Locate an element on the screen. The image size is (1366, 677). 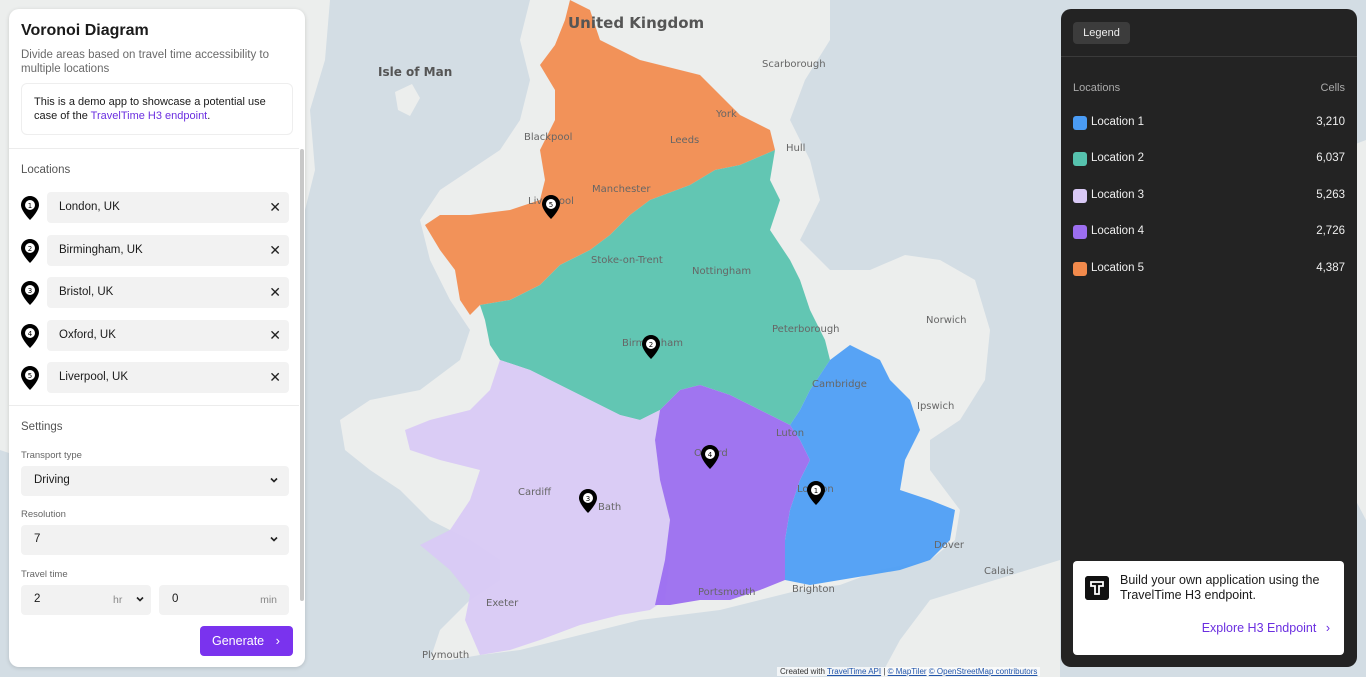
legend-name: Location 4 is located at coordinates (1118, 231).